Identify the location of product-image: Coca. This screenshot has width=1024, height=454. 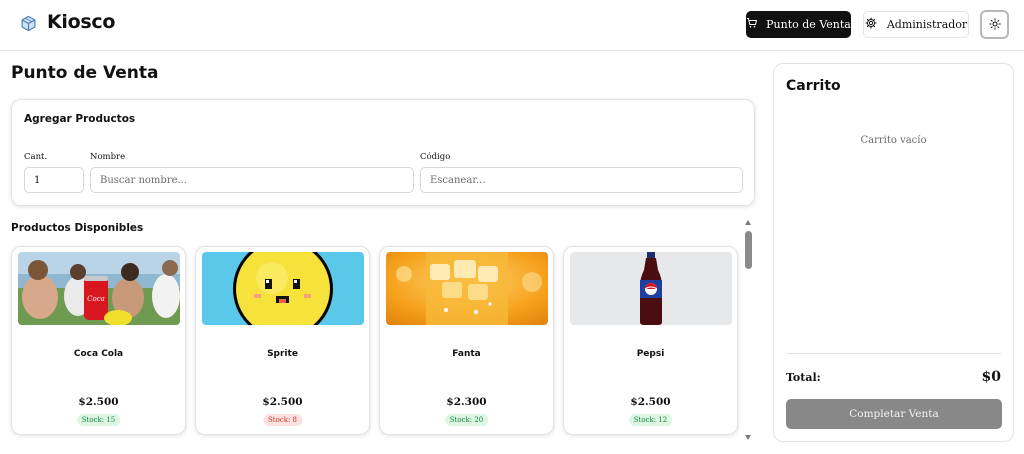
(99, 288).